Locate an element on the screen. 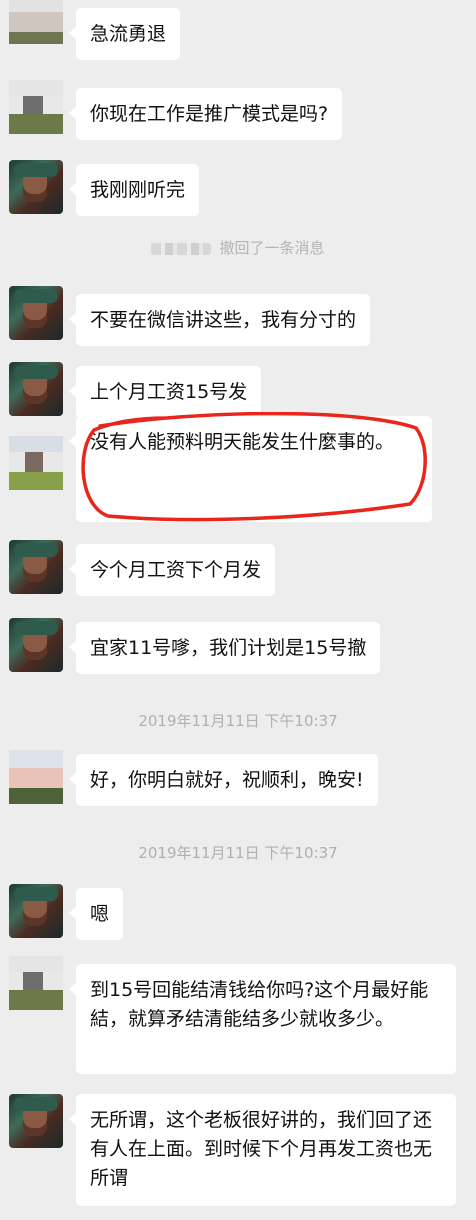 The image size is (476, 1220). blurred-name is located at coordinates (181, 248).